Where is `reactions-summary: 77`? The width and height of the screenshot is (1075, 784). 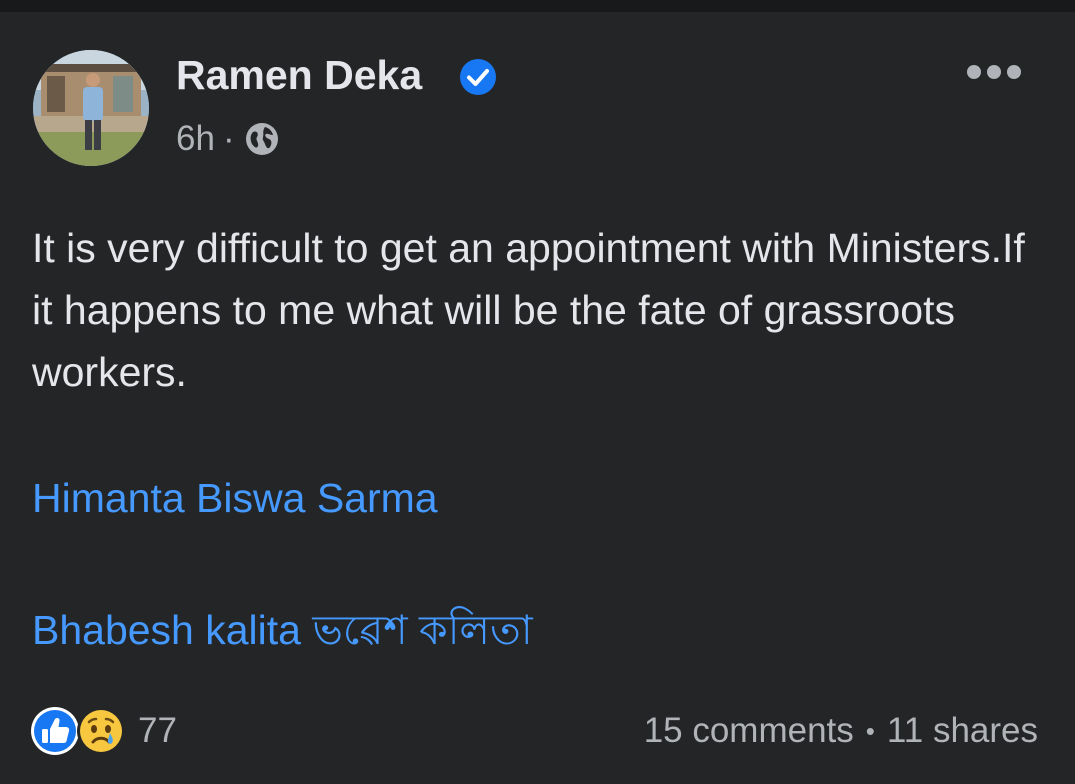 reactions-summary: 77 is located at coordinates (103, 731).